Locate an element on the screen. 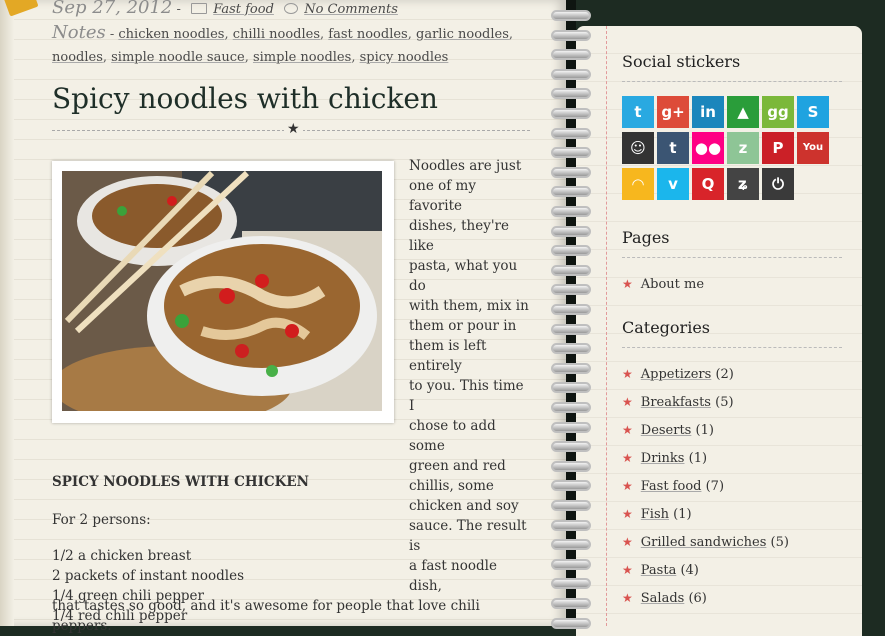  body-line: pasta, what you do is located at coordinates (463, 276).